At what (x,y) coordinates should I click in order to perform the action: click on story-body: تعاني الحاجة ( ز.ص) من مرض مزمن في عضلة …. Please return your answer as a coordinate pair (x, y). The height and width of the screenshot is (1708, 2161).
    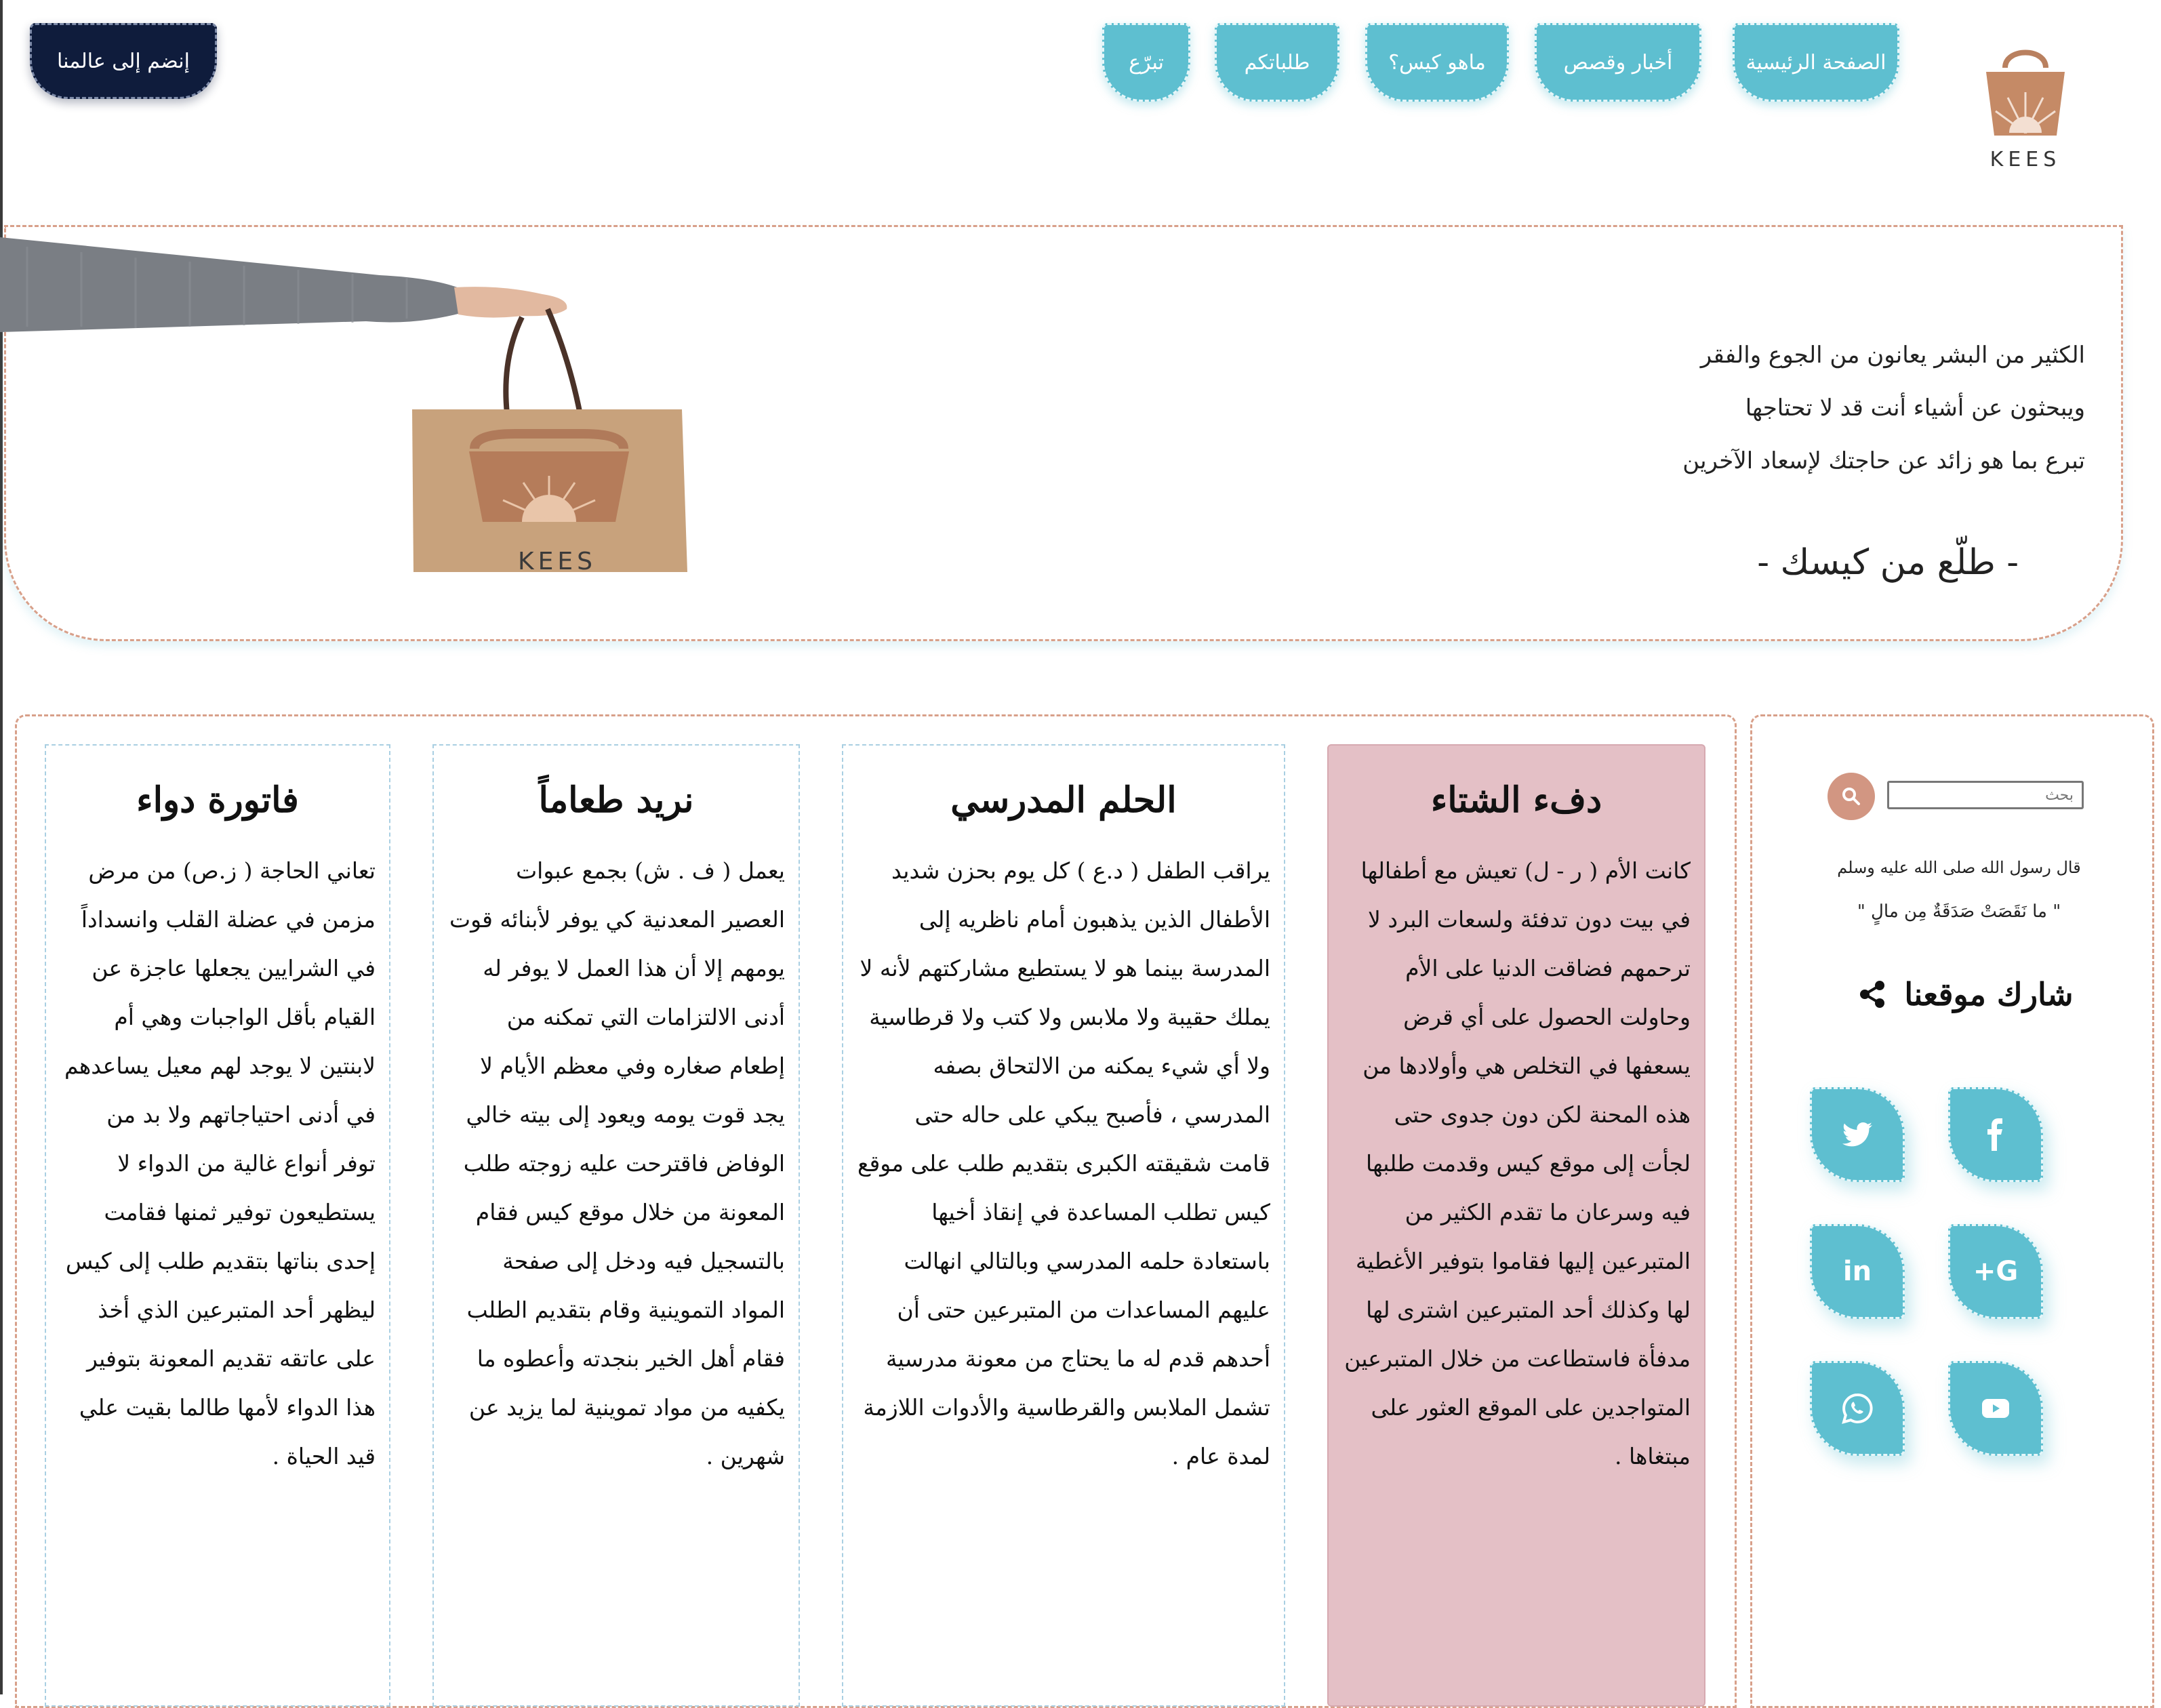
    Looking at the image, I should click on (220, 1163).